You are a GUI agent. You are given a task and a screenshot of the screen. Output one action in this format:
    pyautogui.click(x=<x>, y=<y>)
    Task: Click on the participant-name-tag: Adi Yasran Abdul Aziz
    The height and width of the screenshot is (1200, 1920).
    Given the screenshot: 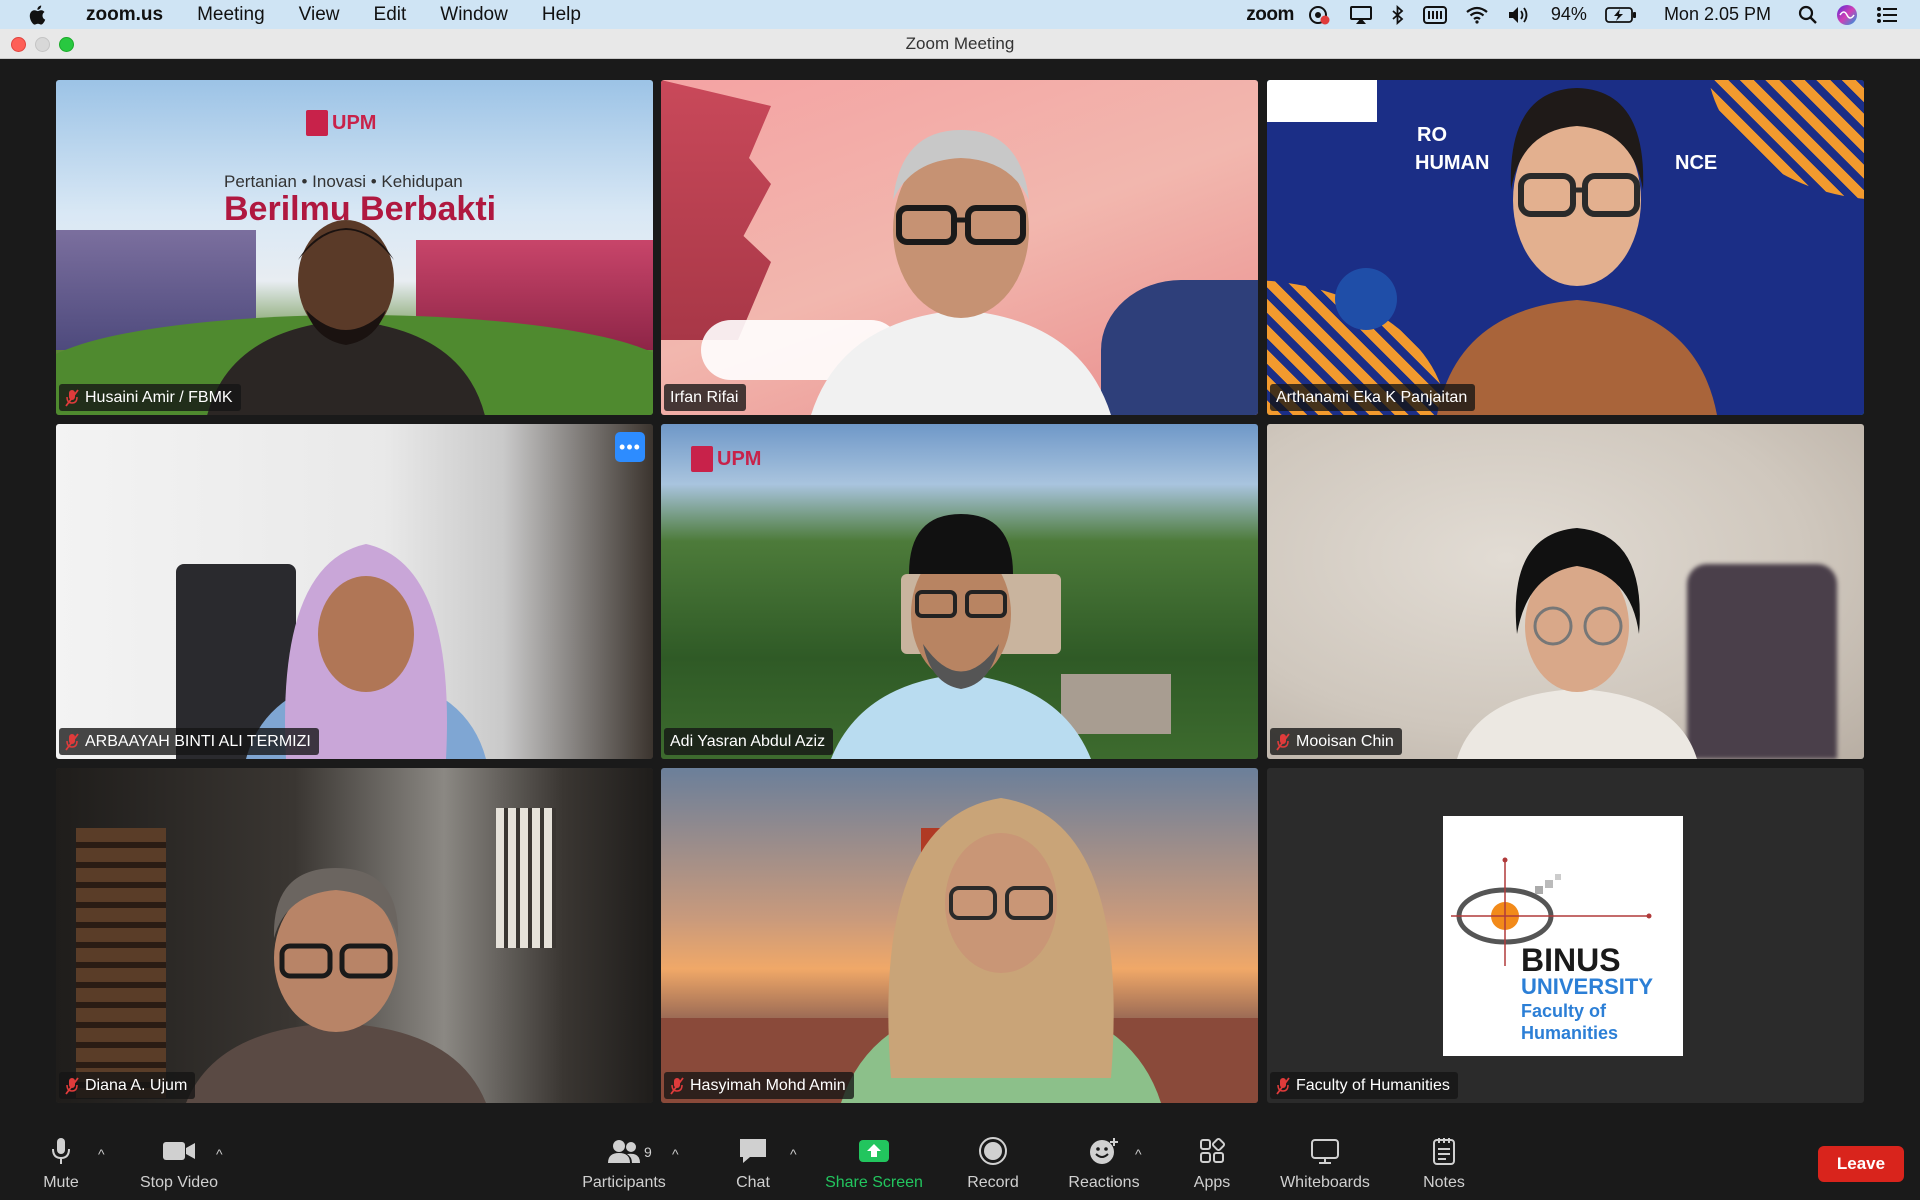 What is the action you would take?
    pyautogui.click(x=749, y=741)
    